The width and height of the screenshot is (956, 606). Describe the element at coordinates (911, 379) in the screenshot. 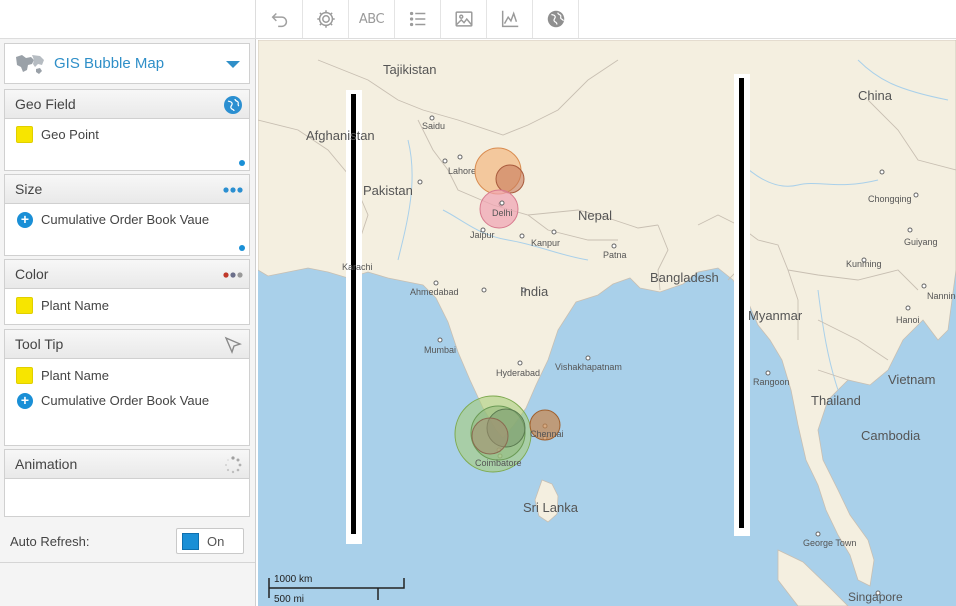

I see `label-vietnam: Vietnam` at that location.